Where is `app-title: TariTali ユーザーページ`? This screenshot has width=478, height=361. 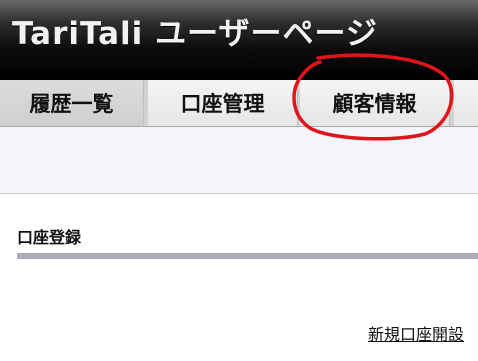
app-title: TariTali ユーザーページ is located at coordinates (195, 34).